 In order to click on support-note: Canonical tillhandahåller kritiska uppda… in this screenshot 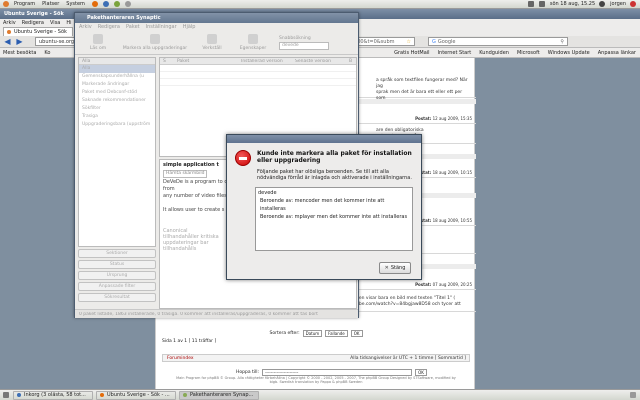, I will do `click(191, 240)`.